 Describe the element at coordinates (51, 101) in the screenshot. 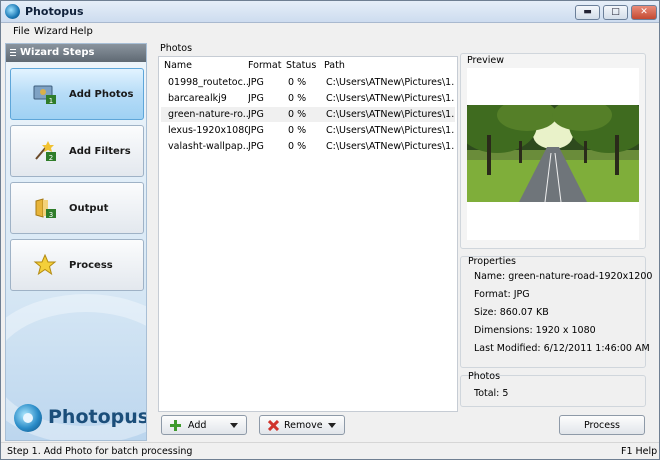

I see `svg-text: 1` at that location.